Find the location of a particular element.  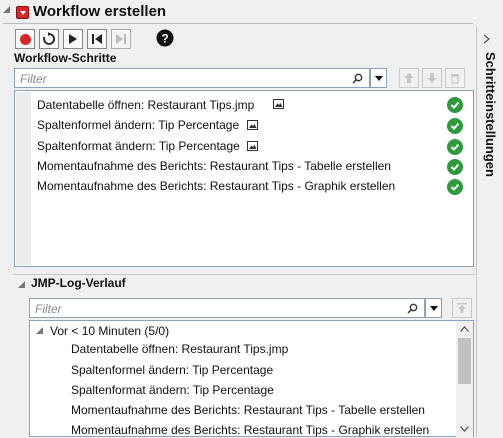

side-panel-border is located at coordinates (476, 231).